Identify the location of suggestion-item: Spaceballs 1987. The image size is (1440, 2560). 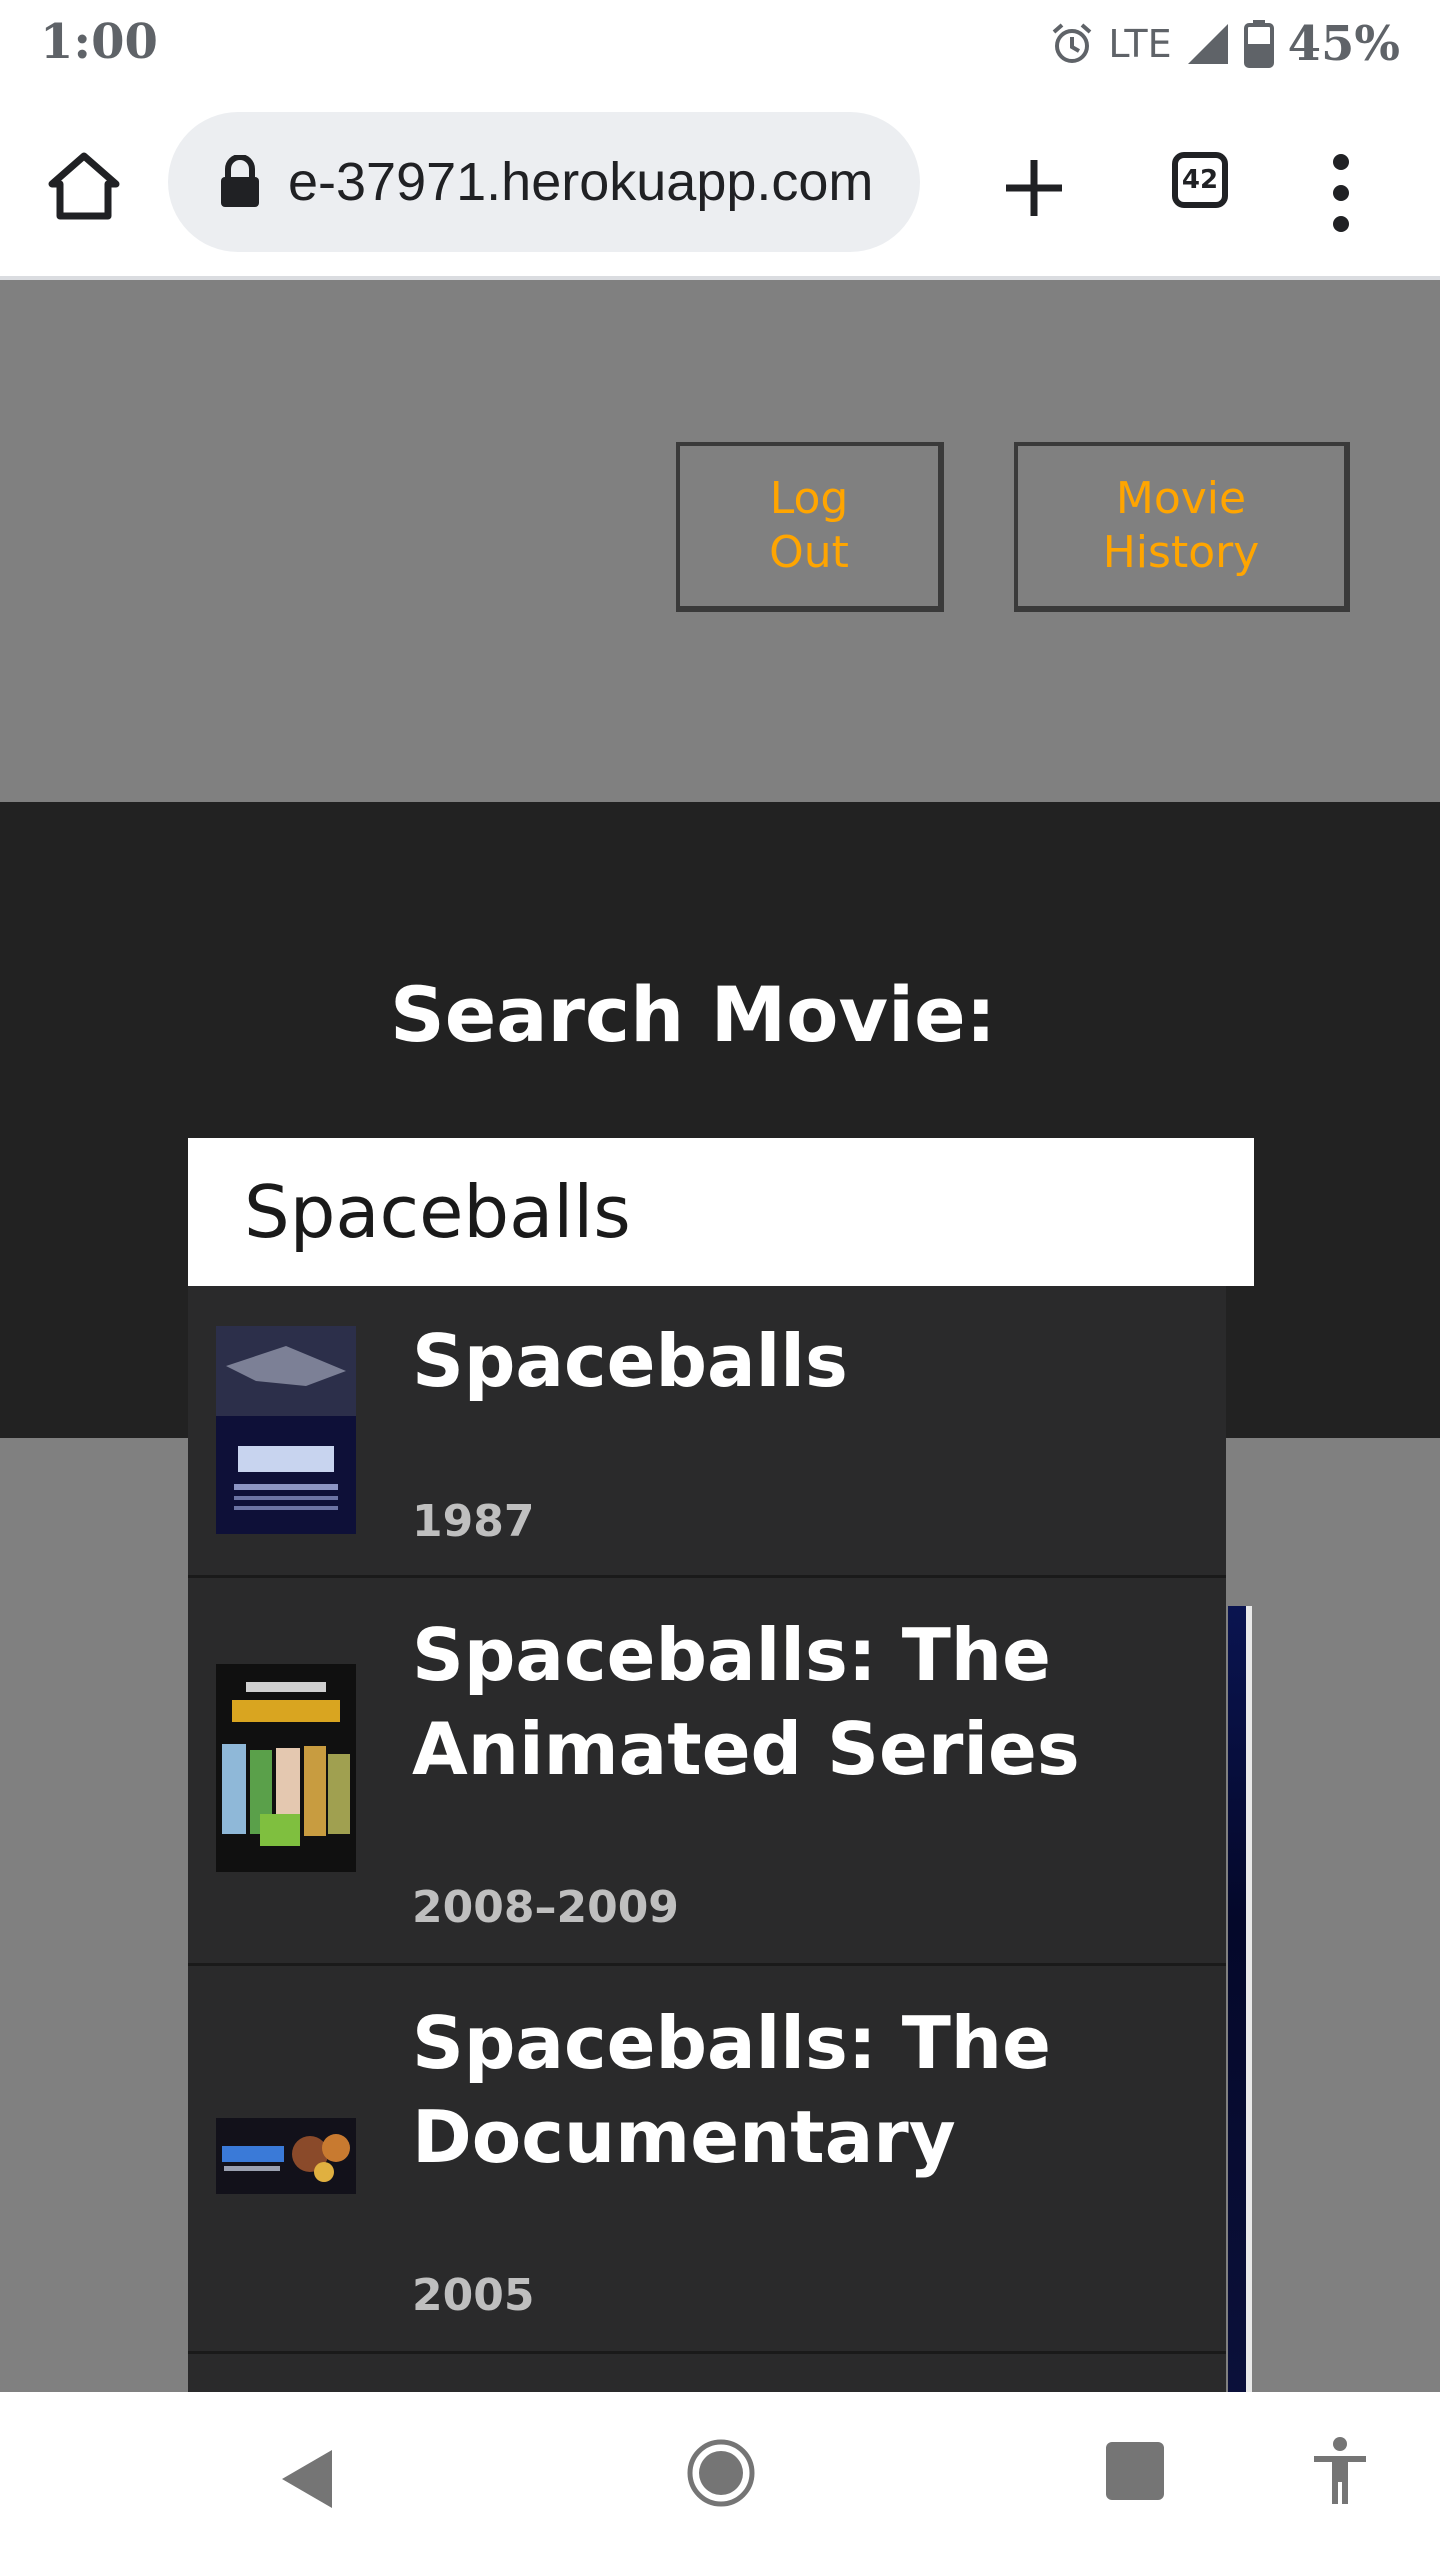
(707, 1432).